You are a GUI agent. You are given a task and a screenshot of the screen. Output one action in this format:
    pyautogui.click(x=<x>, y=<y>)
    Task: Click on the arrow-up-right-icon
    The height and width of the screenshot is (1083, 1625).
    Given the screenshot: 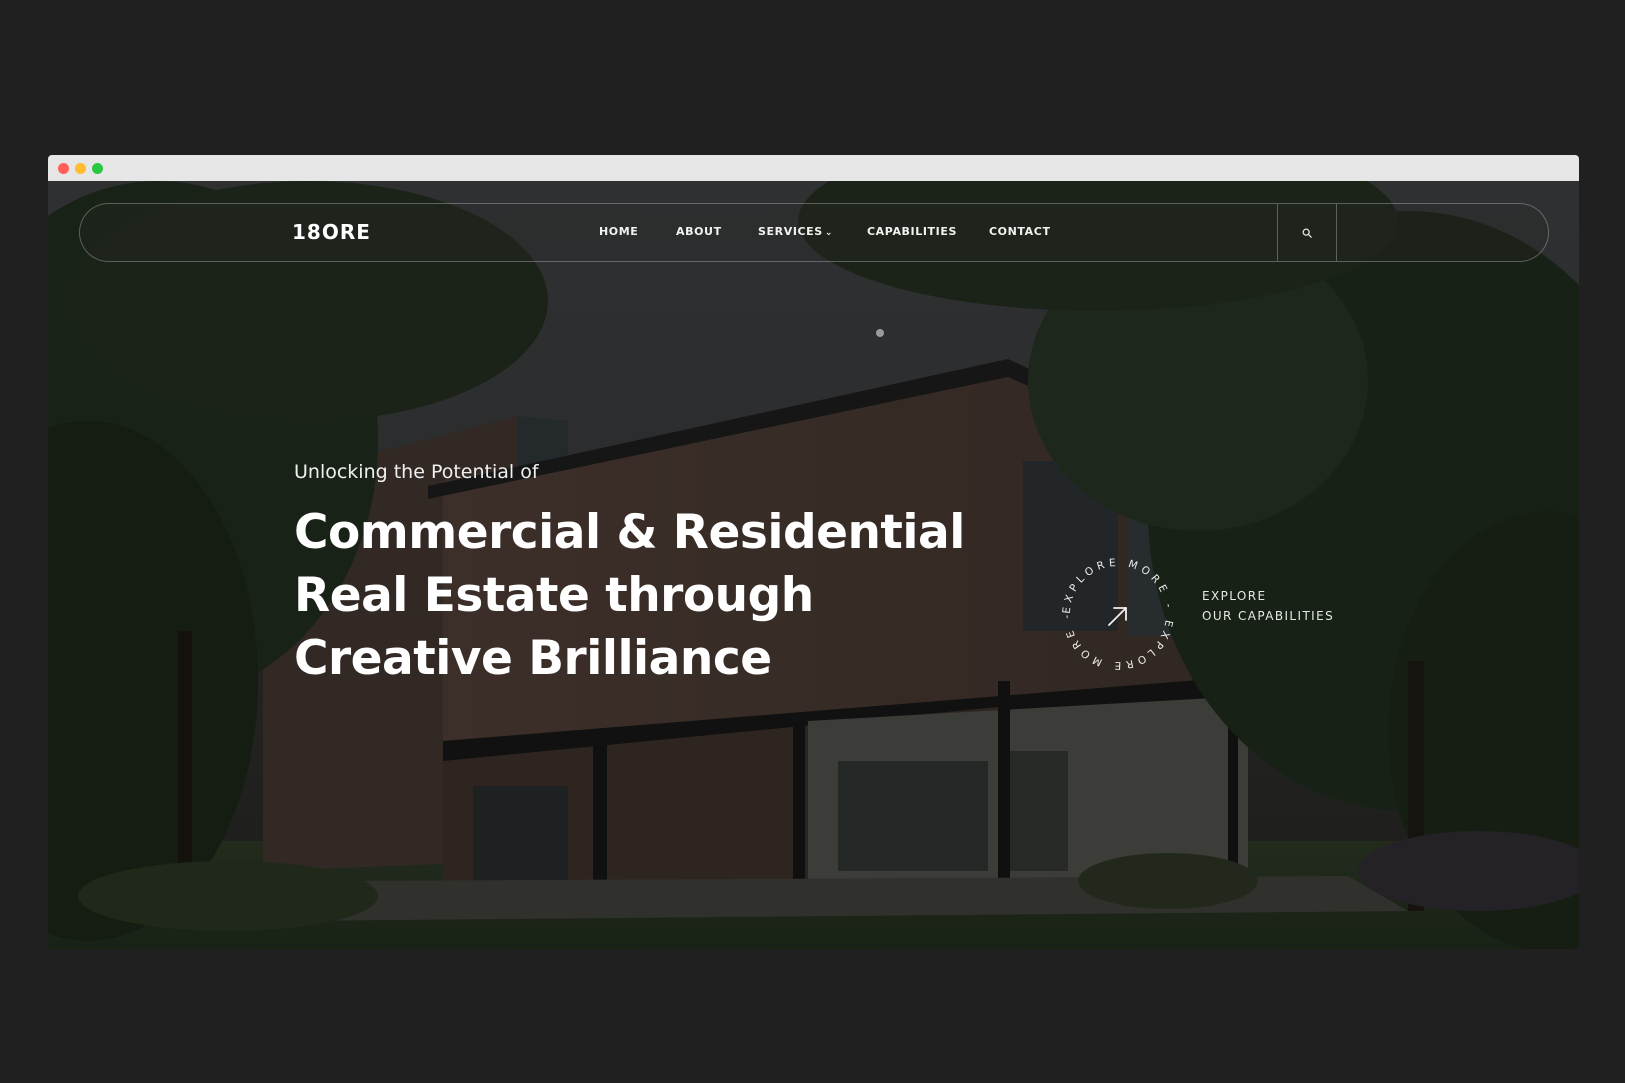 What is the action you would take?
    pyautogui.click(x=1117, y=616)
    